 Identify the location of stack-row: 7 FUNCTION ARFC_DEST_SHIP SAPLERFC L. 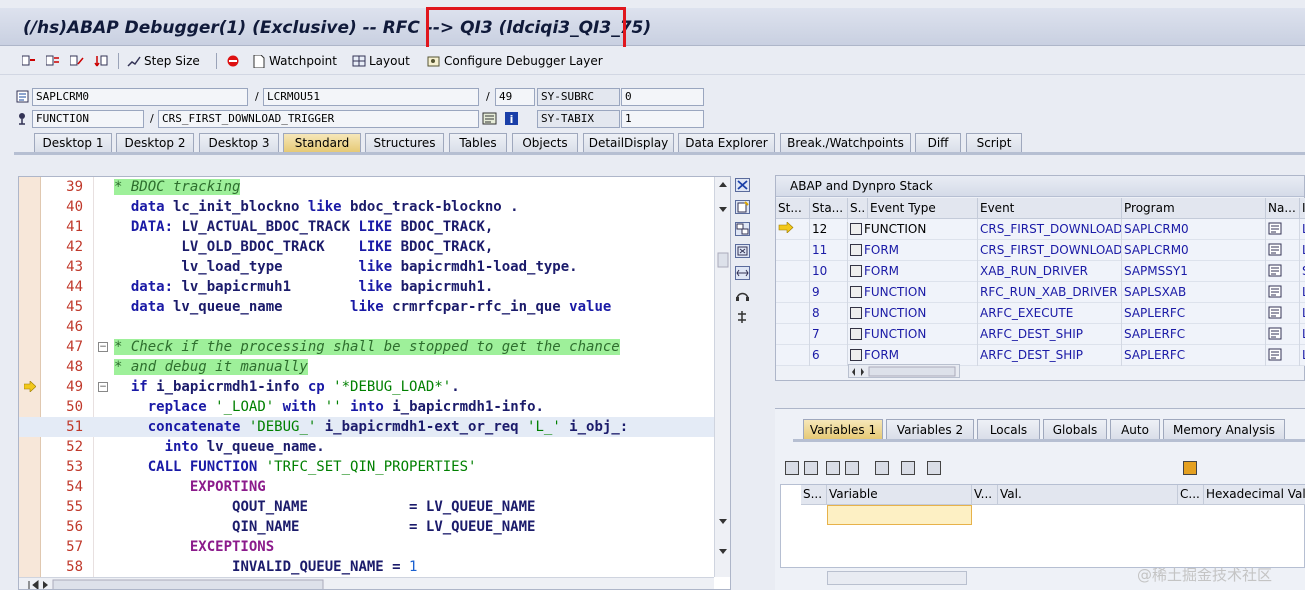
(1040, 334).